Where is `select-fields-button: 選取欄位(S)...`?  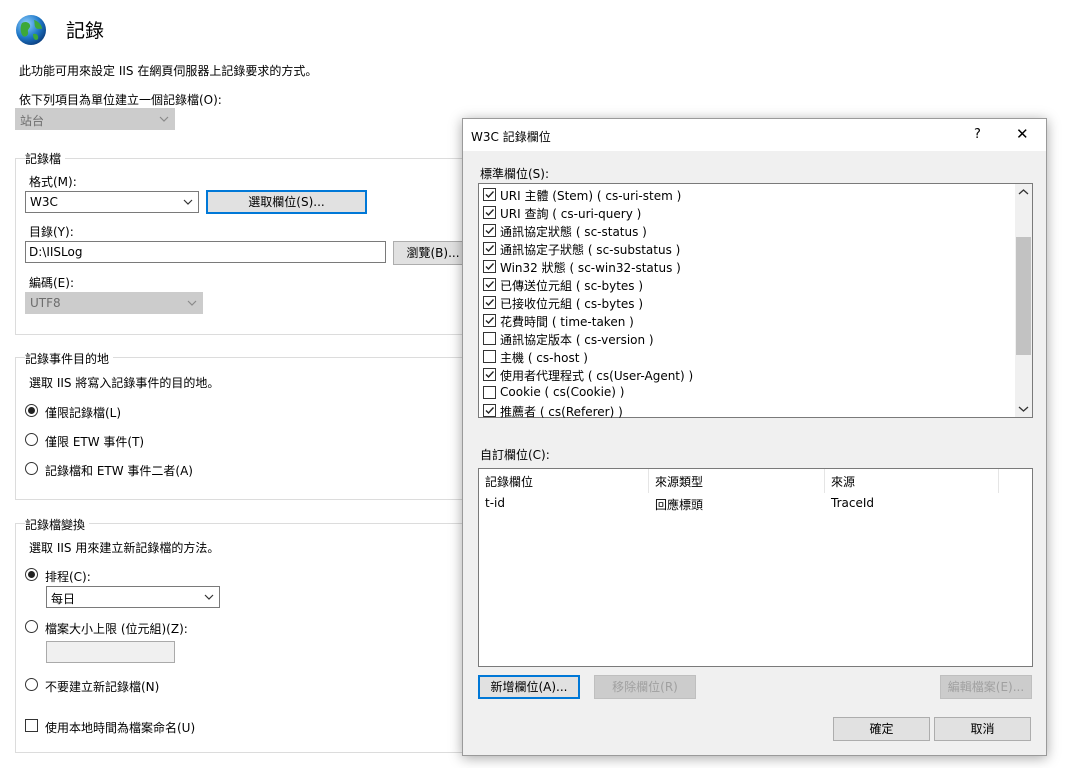 select-fields-button: 選取欄位(S)... is located at coordinates (286, 202).